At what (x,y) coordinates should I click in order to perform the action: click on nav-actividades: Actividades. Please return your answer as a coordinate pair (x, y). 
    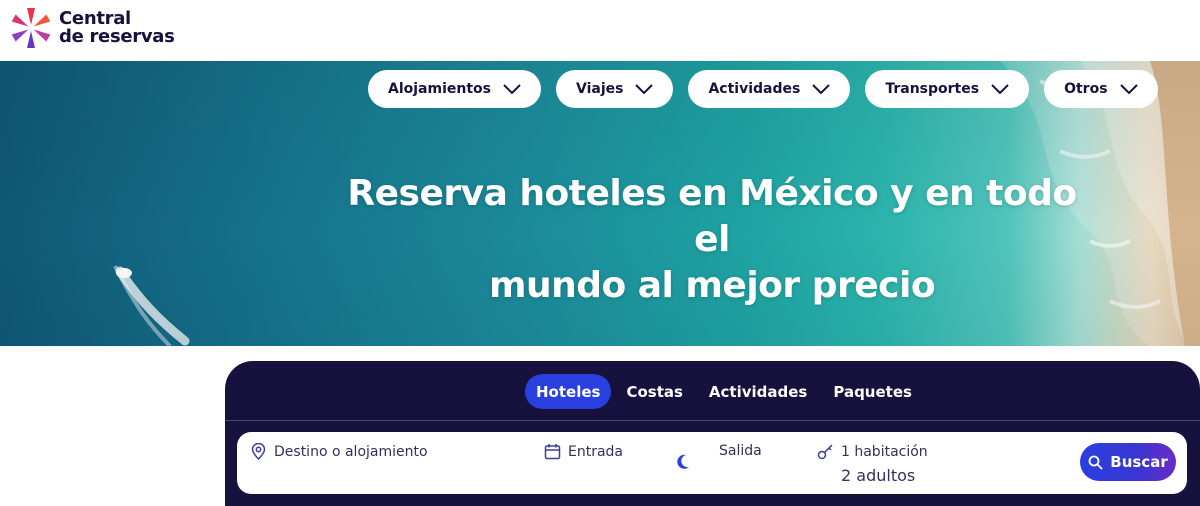
    Looking at the image, I should click on (769, 89).